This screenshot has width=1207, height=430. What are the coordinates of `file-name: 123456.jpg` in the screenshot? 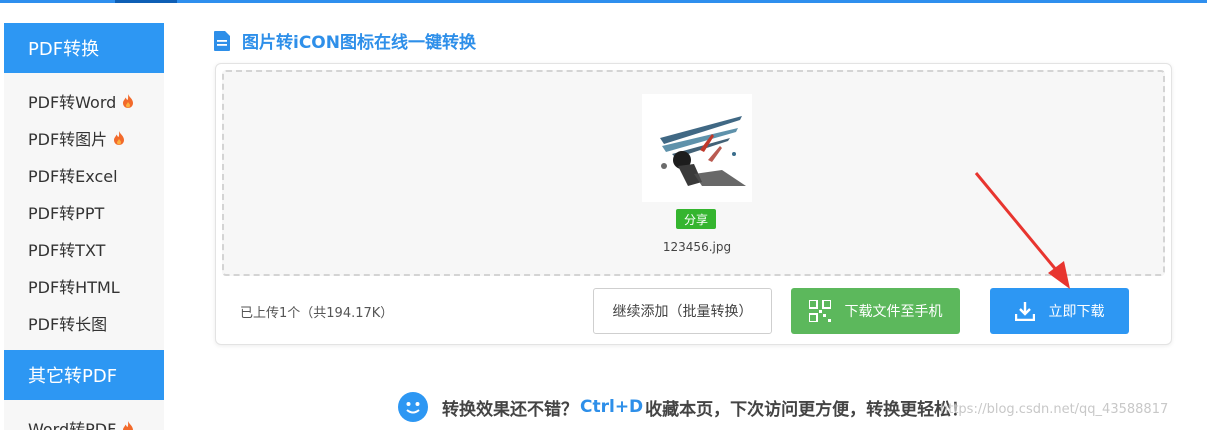 It's located at (697, 247).